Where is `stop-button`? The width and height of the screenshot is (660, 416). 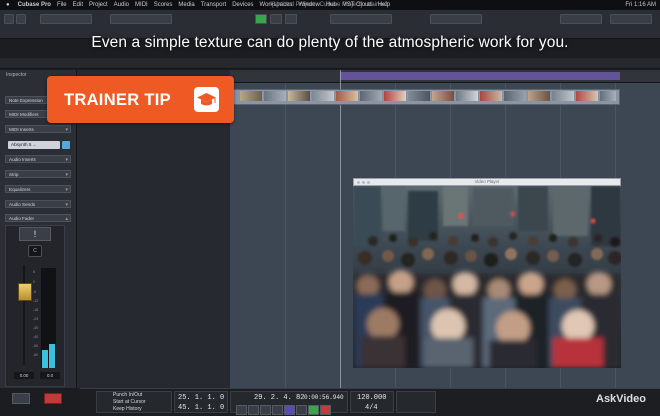 stop-button is located at coordinates (276, 19).